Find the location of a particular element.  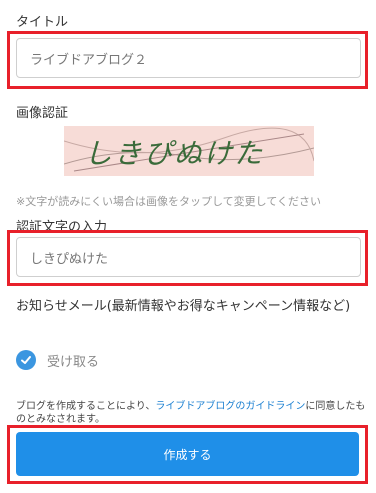

guidelines-link: ライブドアブログのガイドライン is located at coordinates (230, 406).